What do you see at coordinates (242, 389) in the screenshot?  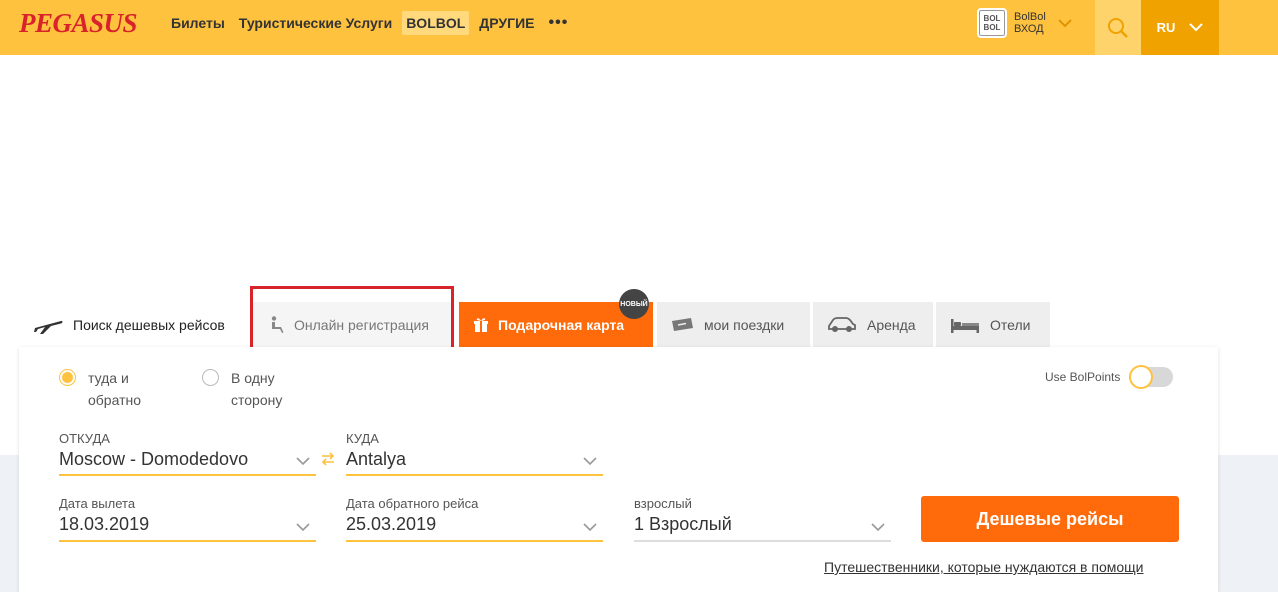 I see `radio-oneway: В одну сторону` at bounding box center [242, 389].